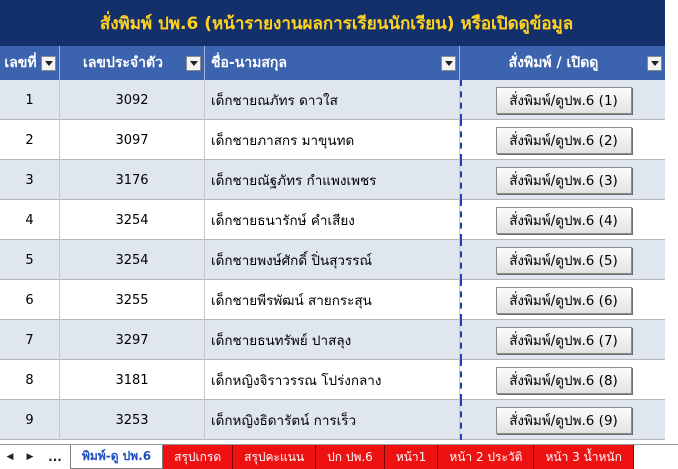  What do you see at coordinates (30, 100) in the screenshot?
I see `row-number: 1` at bounding box center [30, 100].